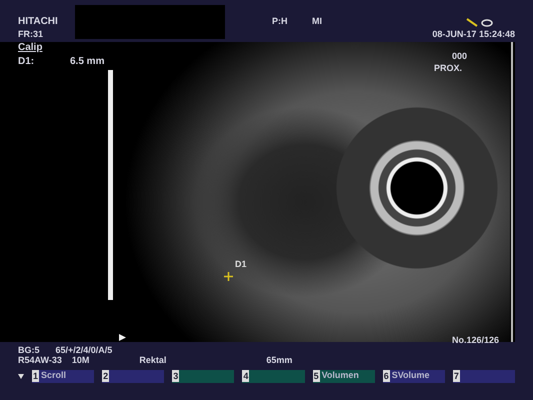  I want to click on measurement-value: 6.5 mm, so click(87, 61).